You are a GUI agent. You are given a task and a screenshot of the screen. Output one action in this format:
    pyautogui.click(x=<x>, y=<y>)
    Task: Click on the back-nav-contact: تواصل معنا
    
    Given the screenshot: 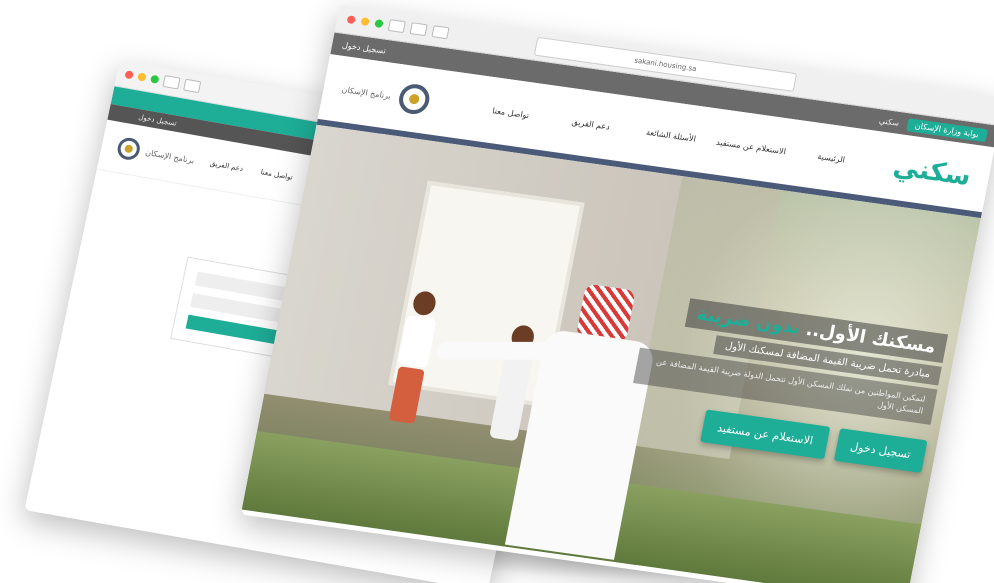 What is the action you would take?
    pyautogui.click(x=277, y=174)
    